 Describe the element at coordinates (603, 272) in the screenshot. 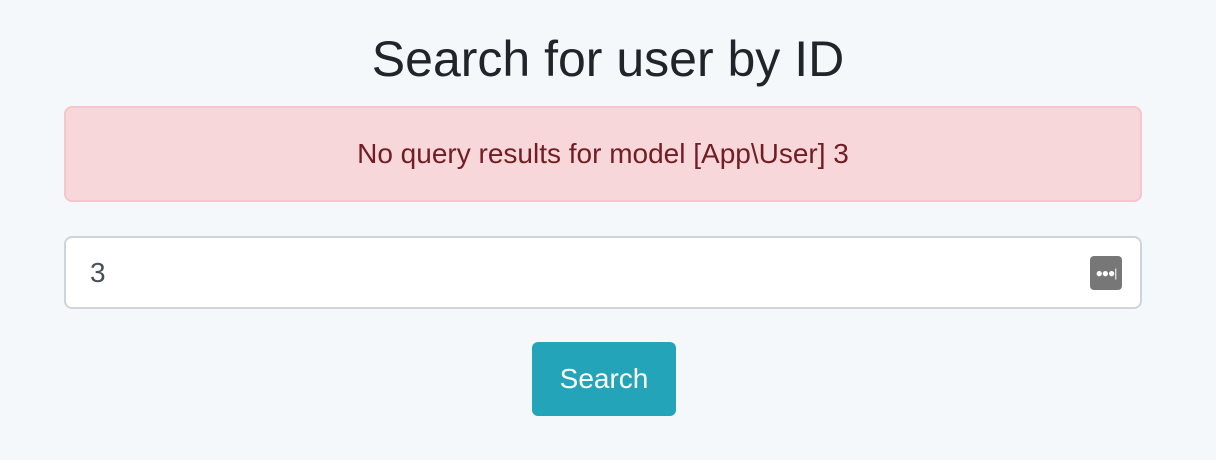

I see `user-id-input: 3 ●●●|` at that location.